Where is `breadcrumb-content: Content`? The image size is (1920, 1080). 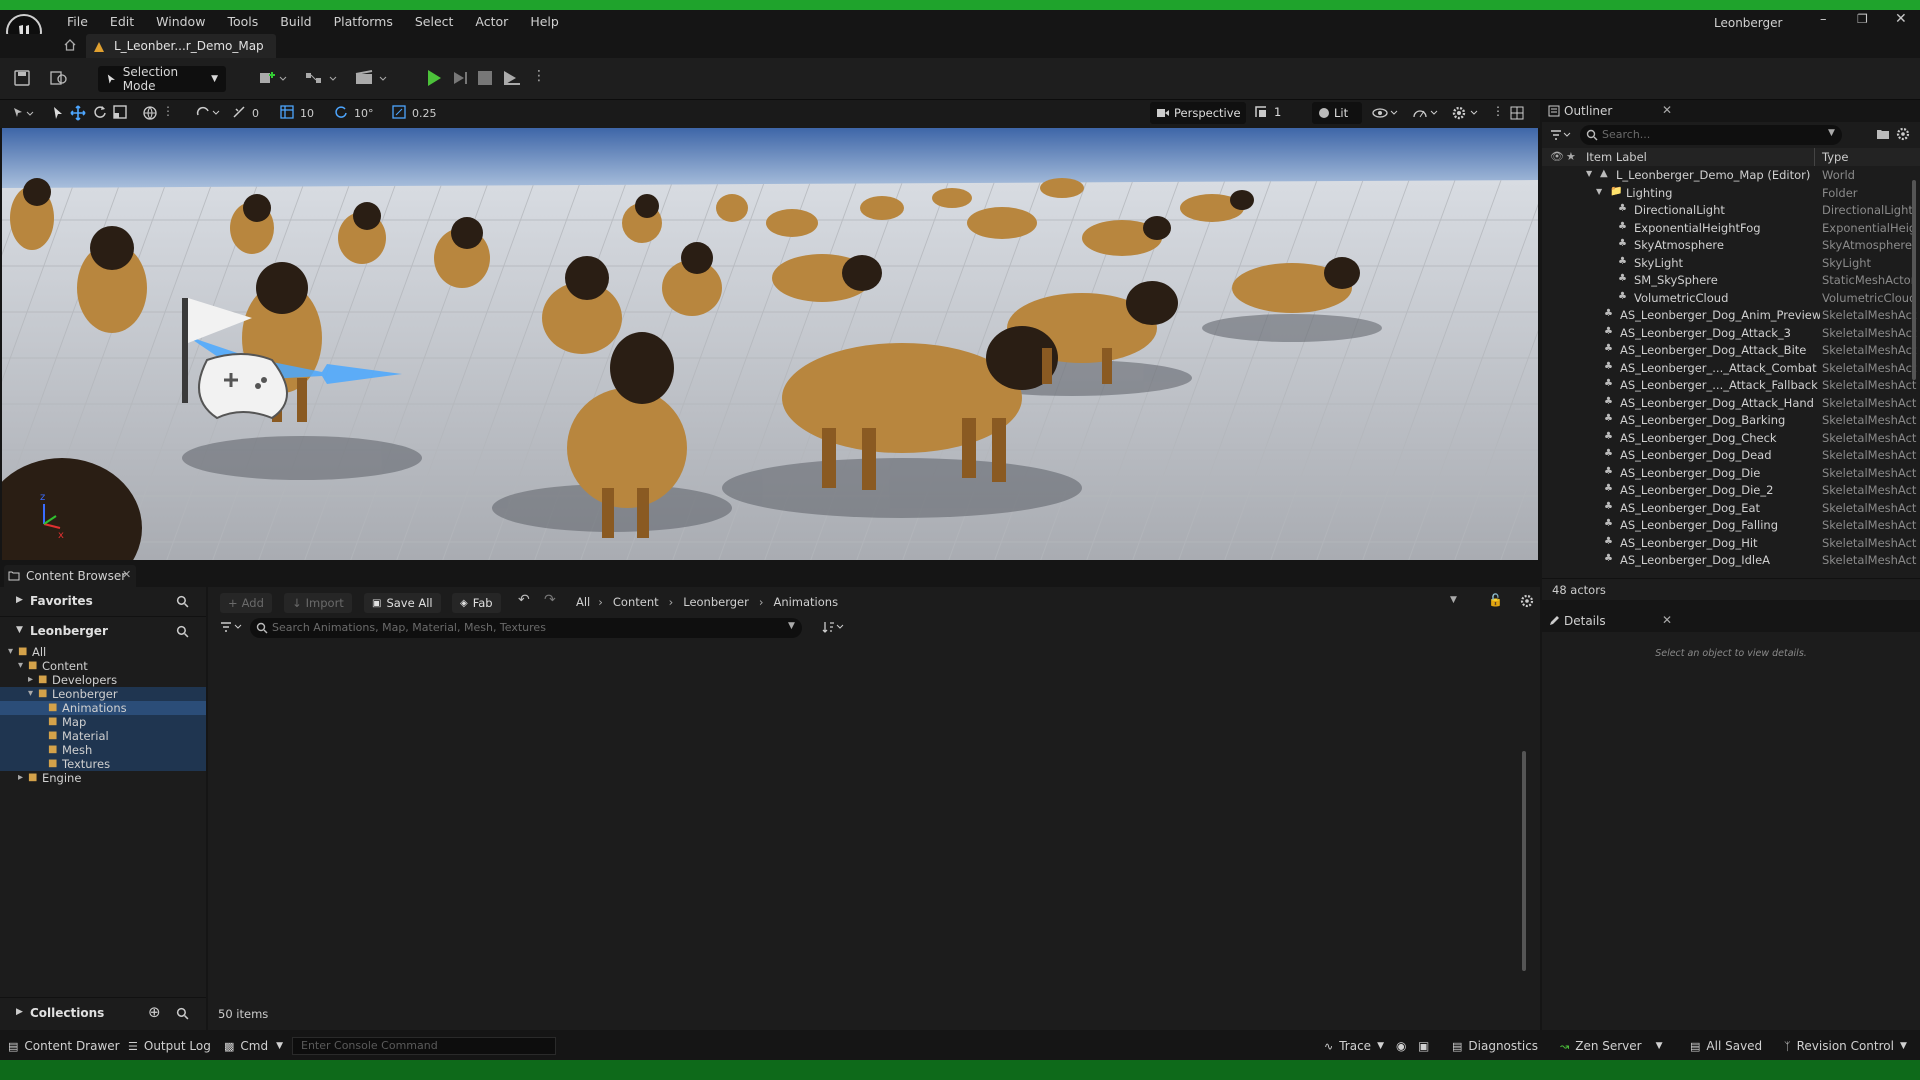 breadcrumb-content: Content is located at coordinates (636, 602).